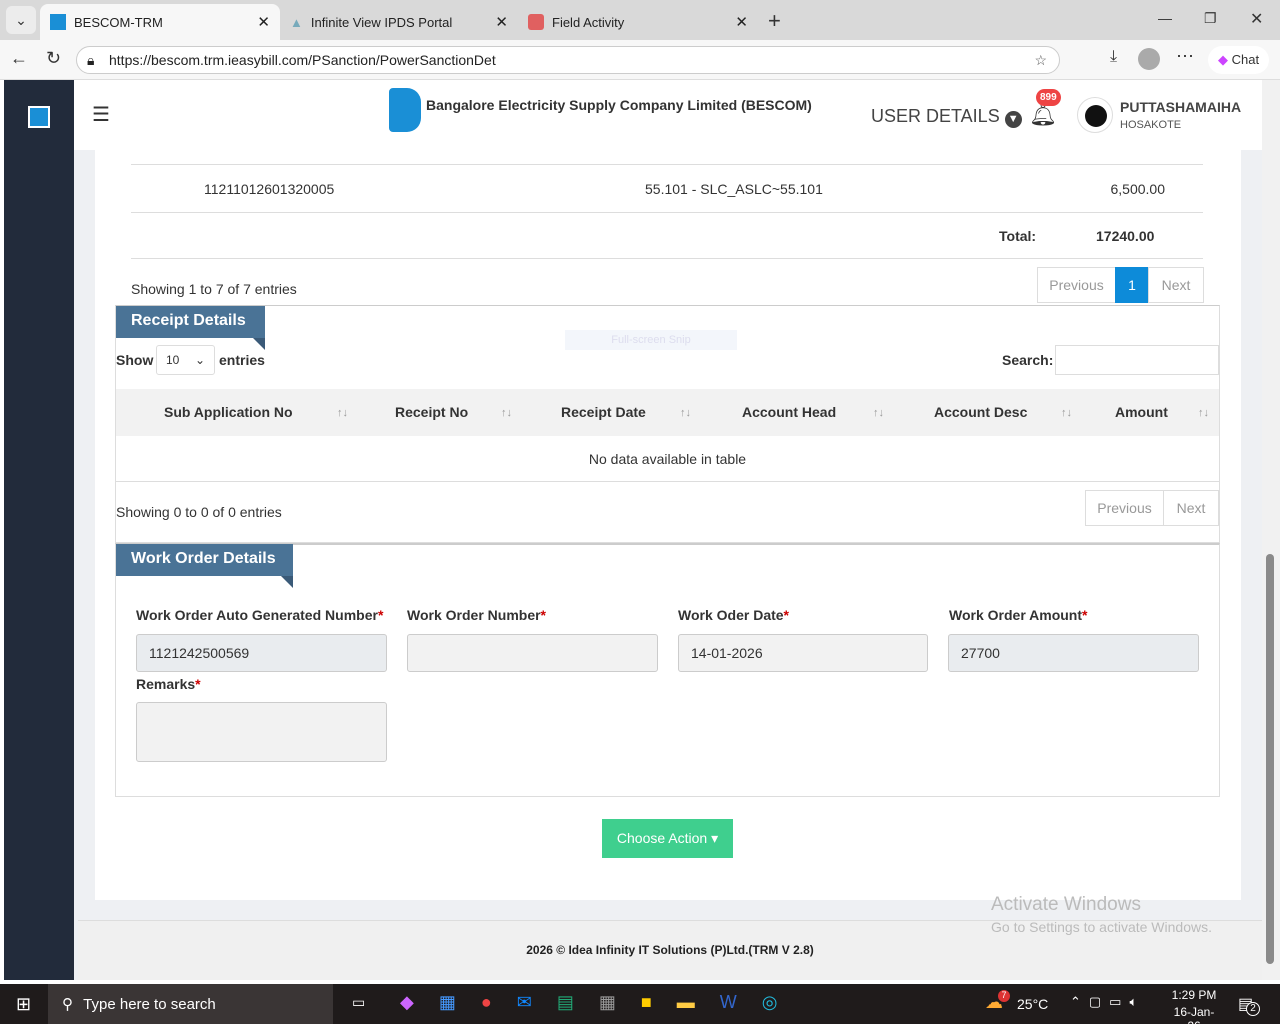 This screenshot has width=1280, height=1033. What do you see at coordinates (39, 117) in the screenshot?
I see `bescom-logo-small` at bounding box center [39, 117].